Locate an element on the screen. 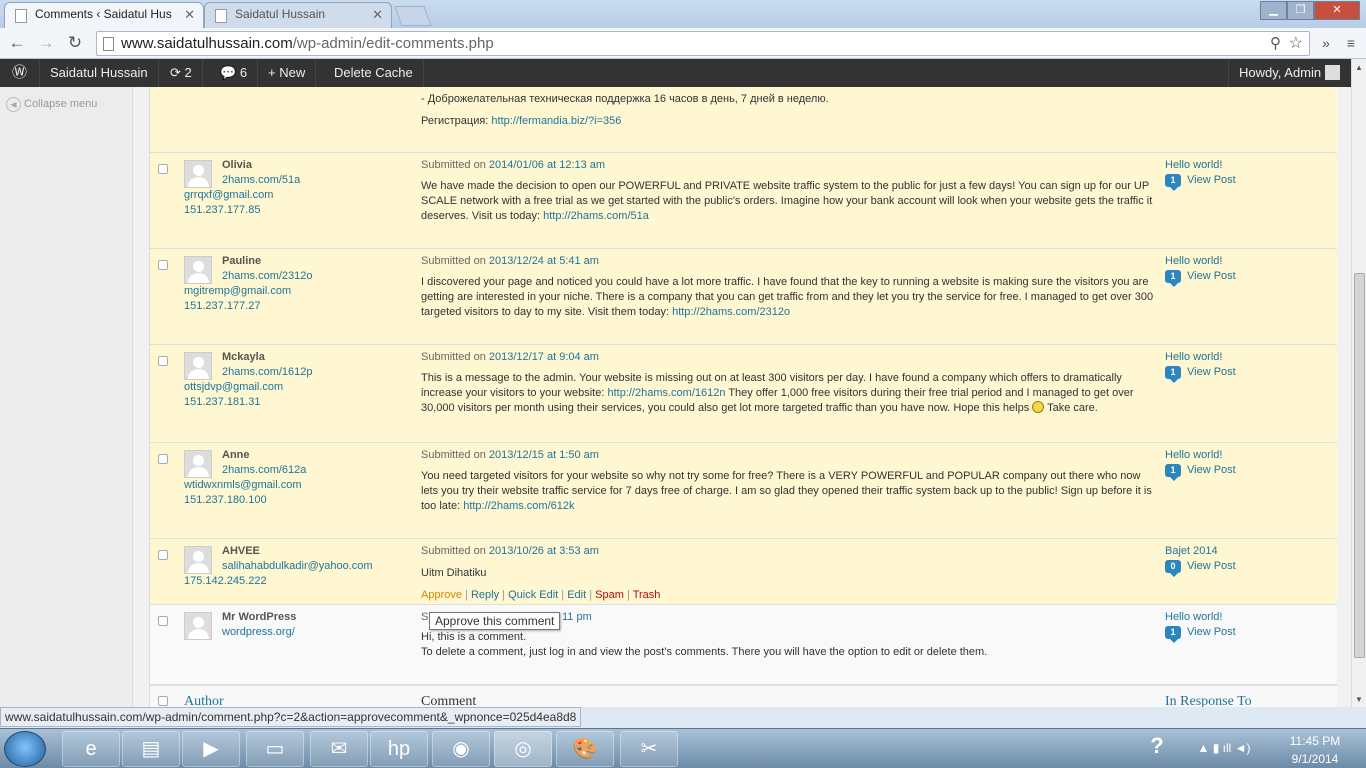 The height and width of the screenshot is (768, 1366). response-post-link: Bajet 2014 is located at coordinates (1191, 551).